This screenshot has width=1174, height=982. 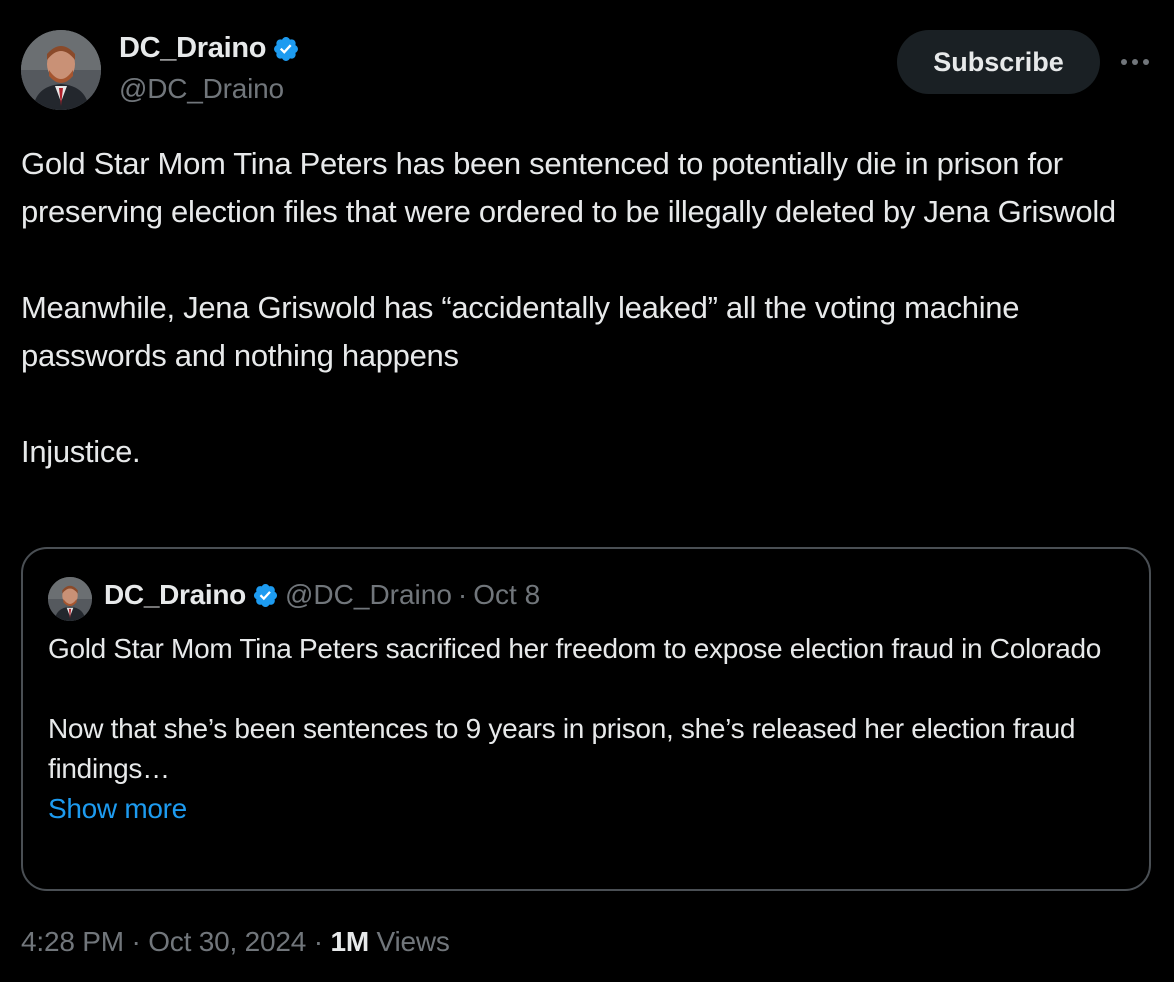 What do you see at coordinates (368, 595) in the screenshot?
I see `quoted-author-handle: @DC_Draino` at bounding box center [368, 595].